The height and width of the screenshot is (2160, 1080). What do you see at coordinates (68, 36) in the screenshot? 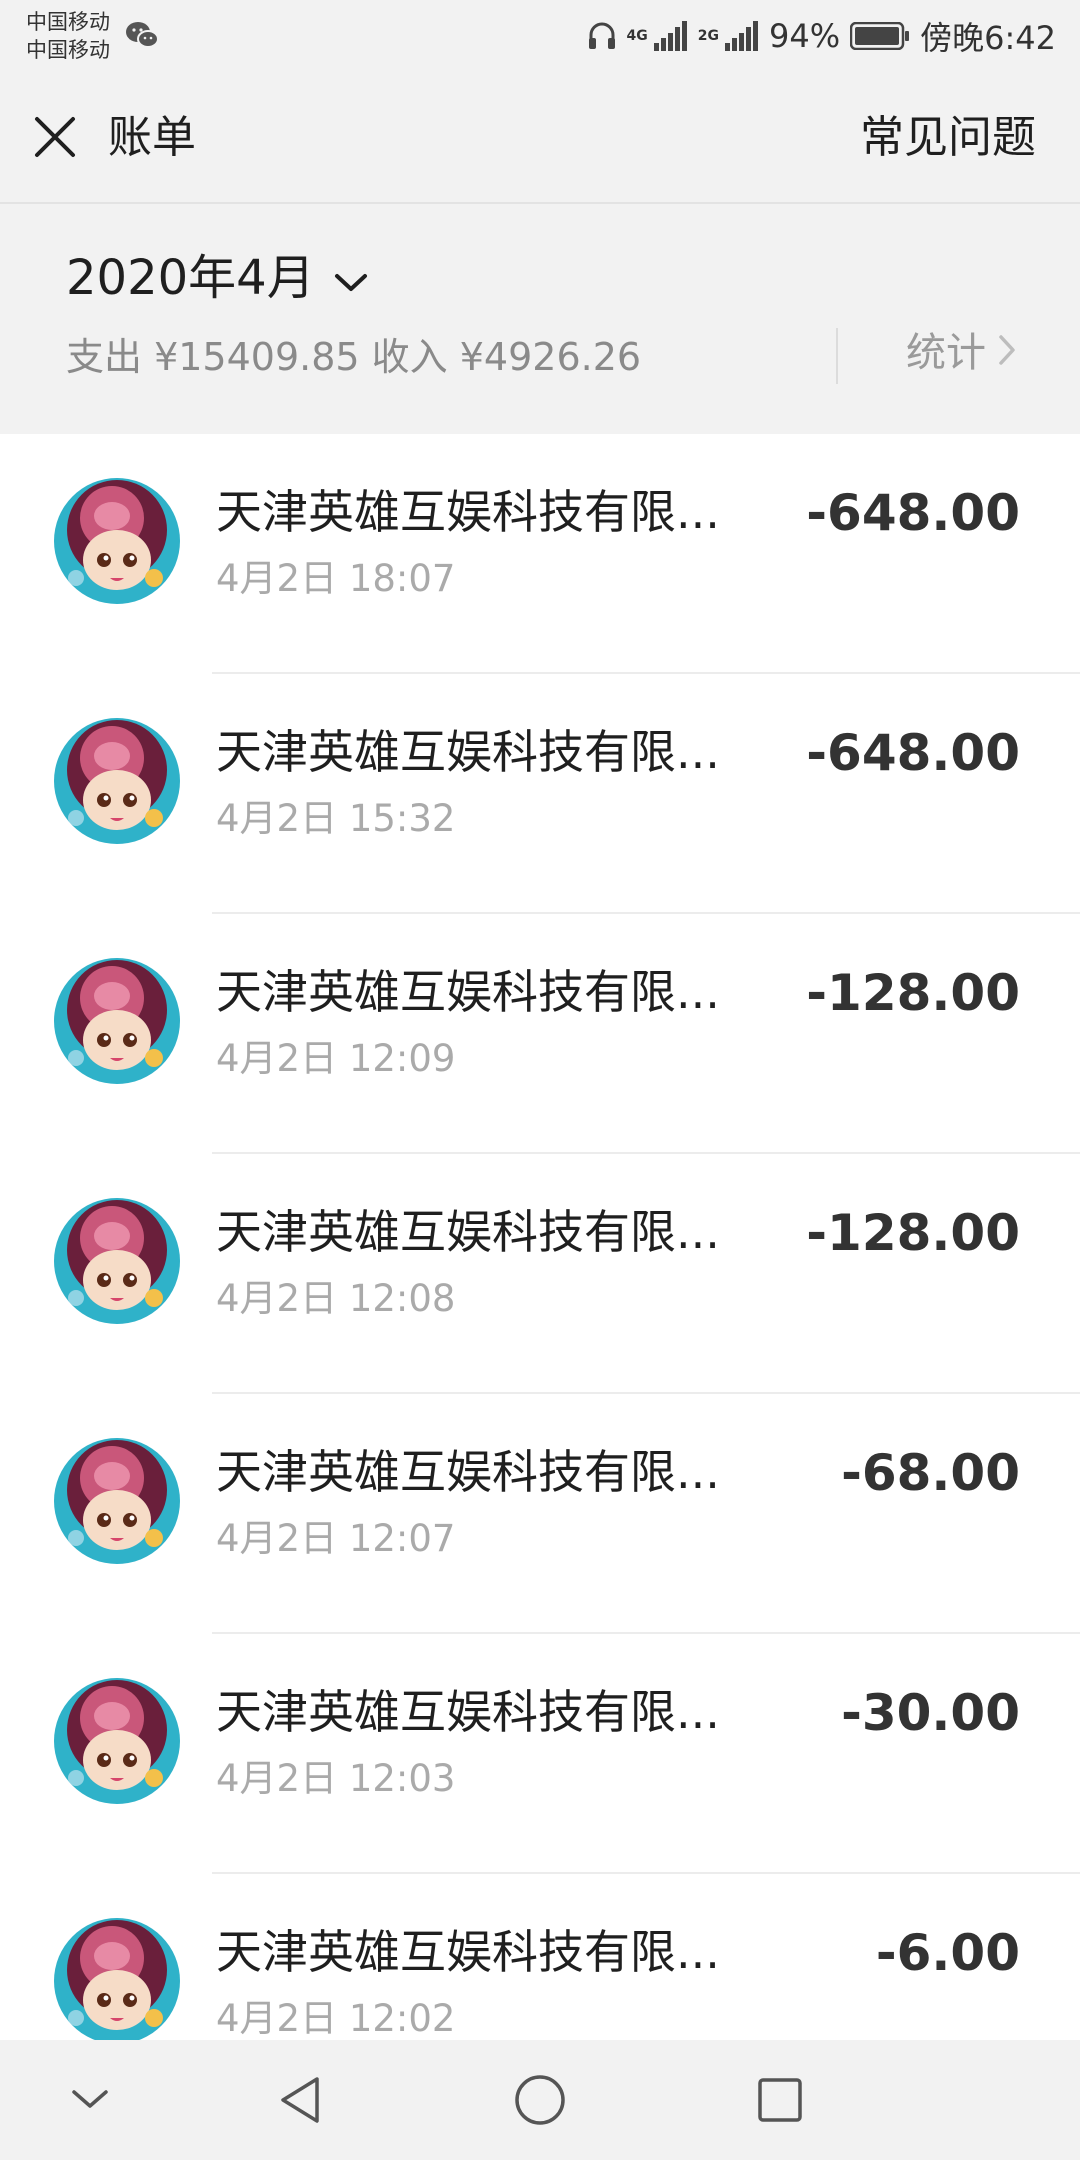
I see `carrier-info: 中国移动 中国移动` at bounding box center [68, 36].